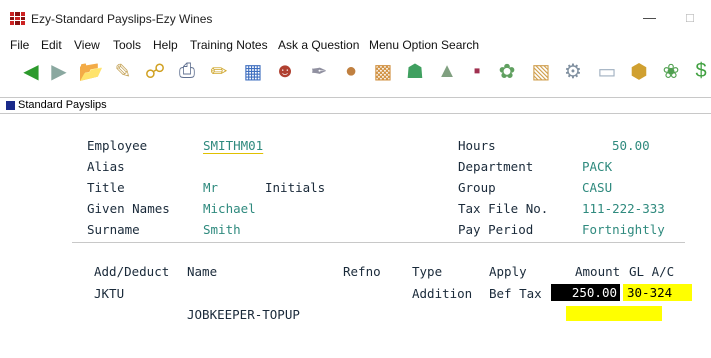 This screenshot has height=358, width=711. What do you see at coordinates (623, 208) in the screenshot?
I see `tax-file-no-field: 111-222-333` at bounding box center [623, 208].